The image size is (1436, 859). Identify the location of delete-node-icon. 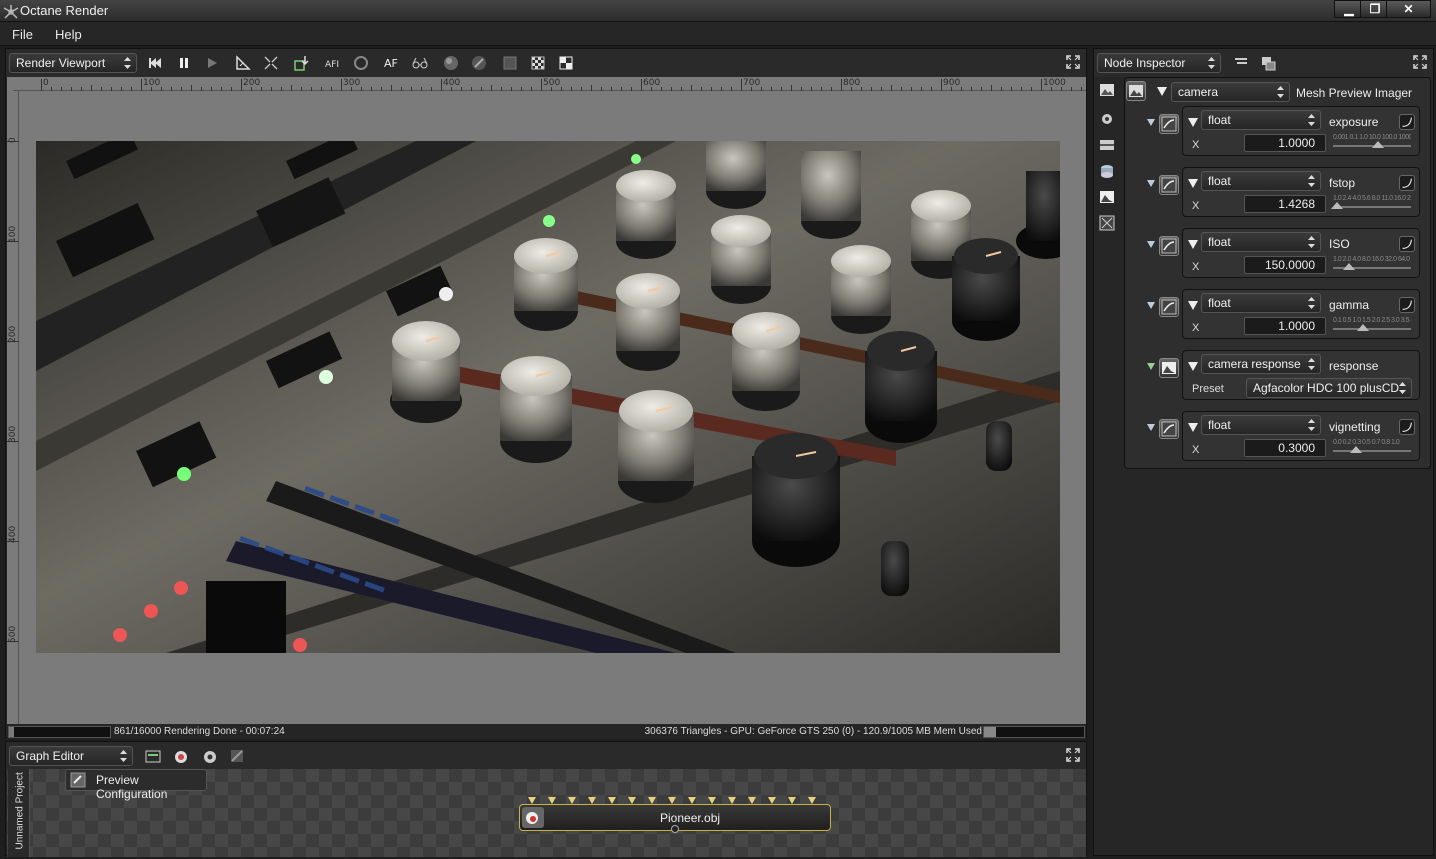
(237, 756).